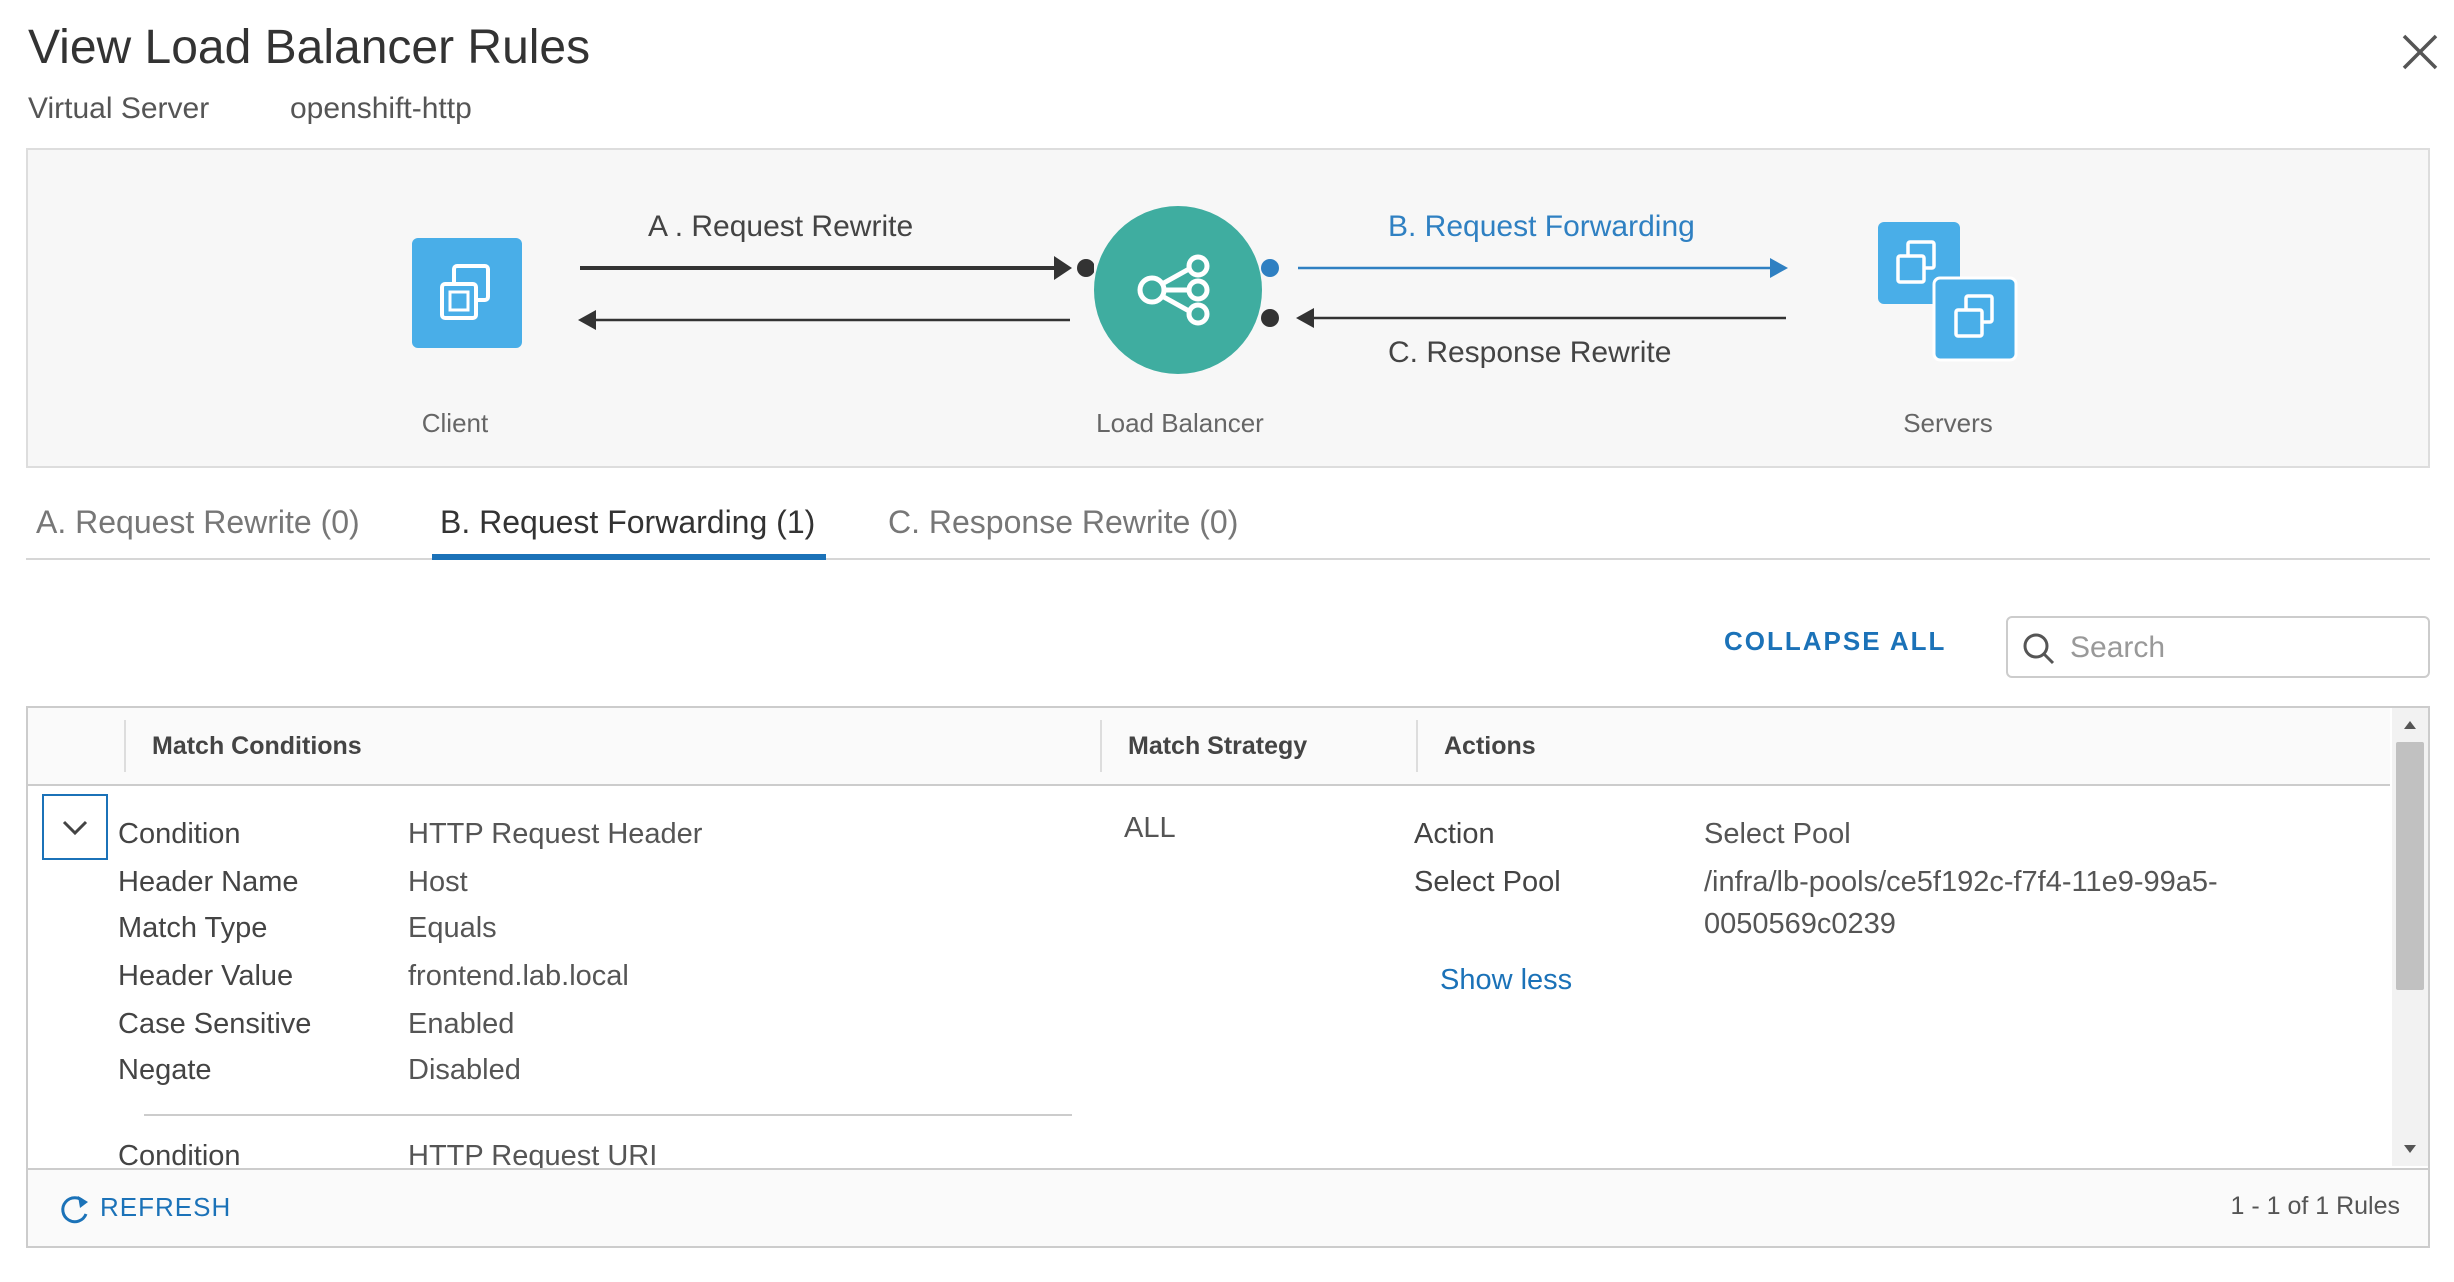  I want to click on column-header-match-strategy: Match Strategy, so click(1217, 746).